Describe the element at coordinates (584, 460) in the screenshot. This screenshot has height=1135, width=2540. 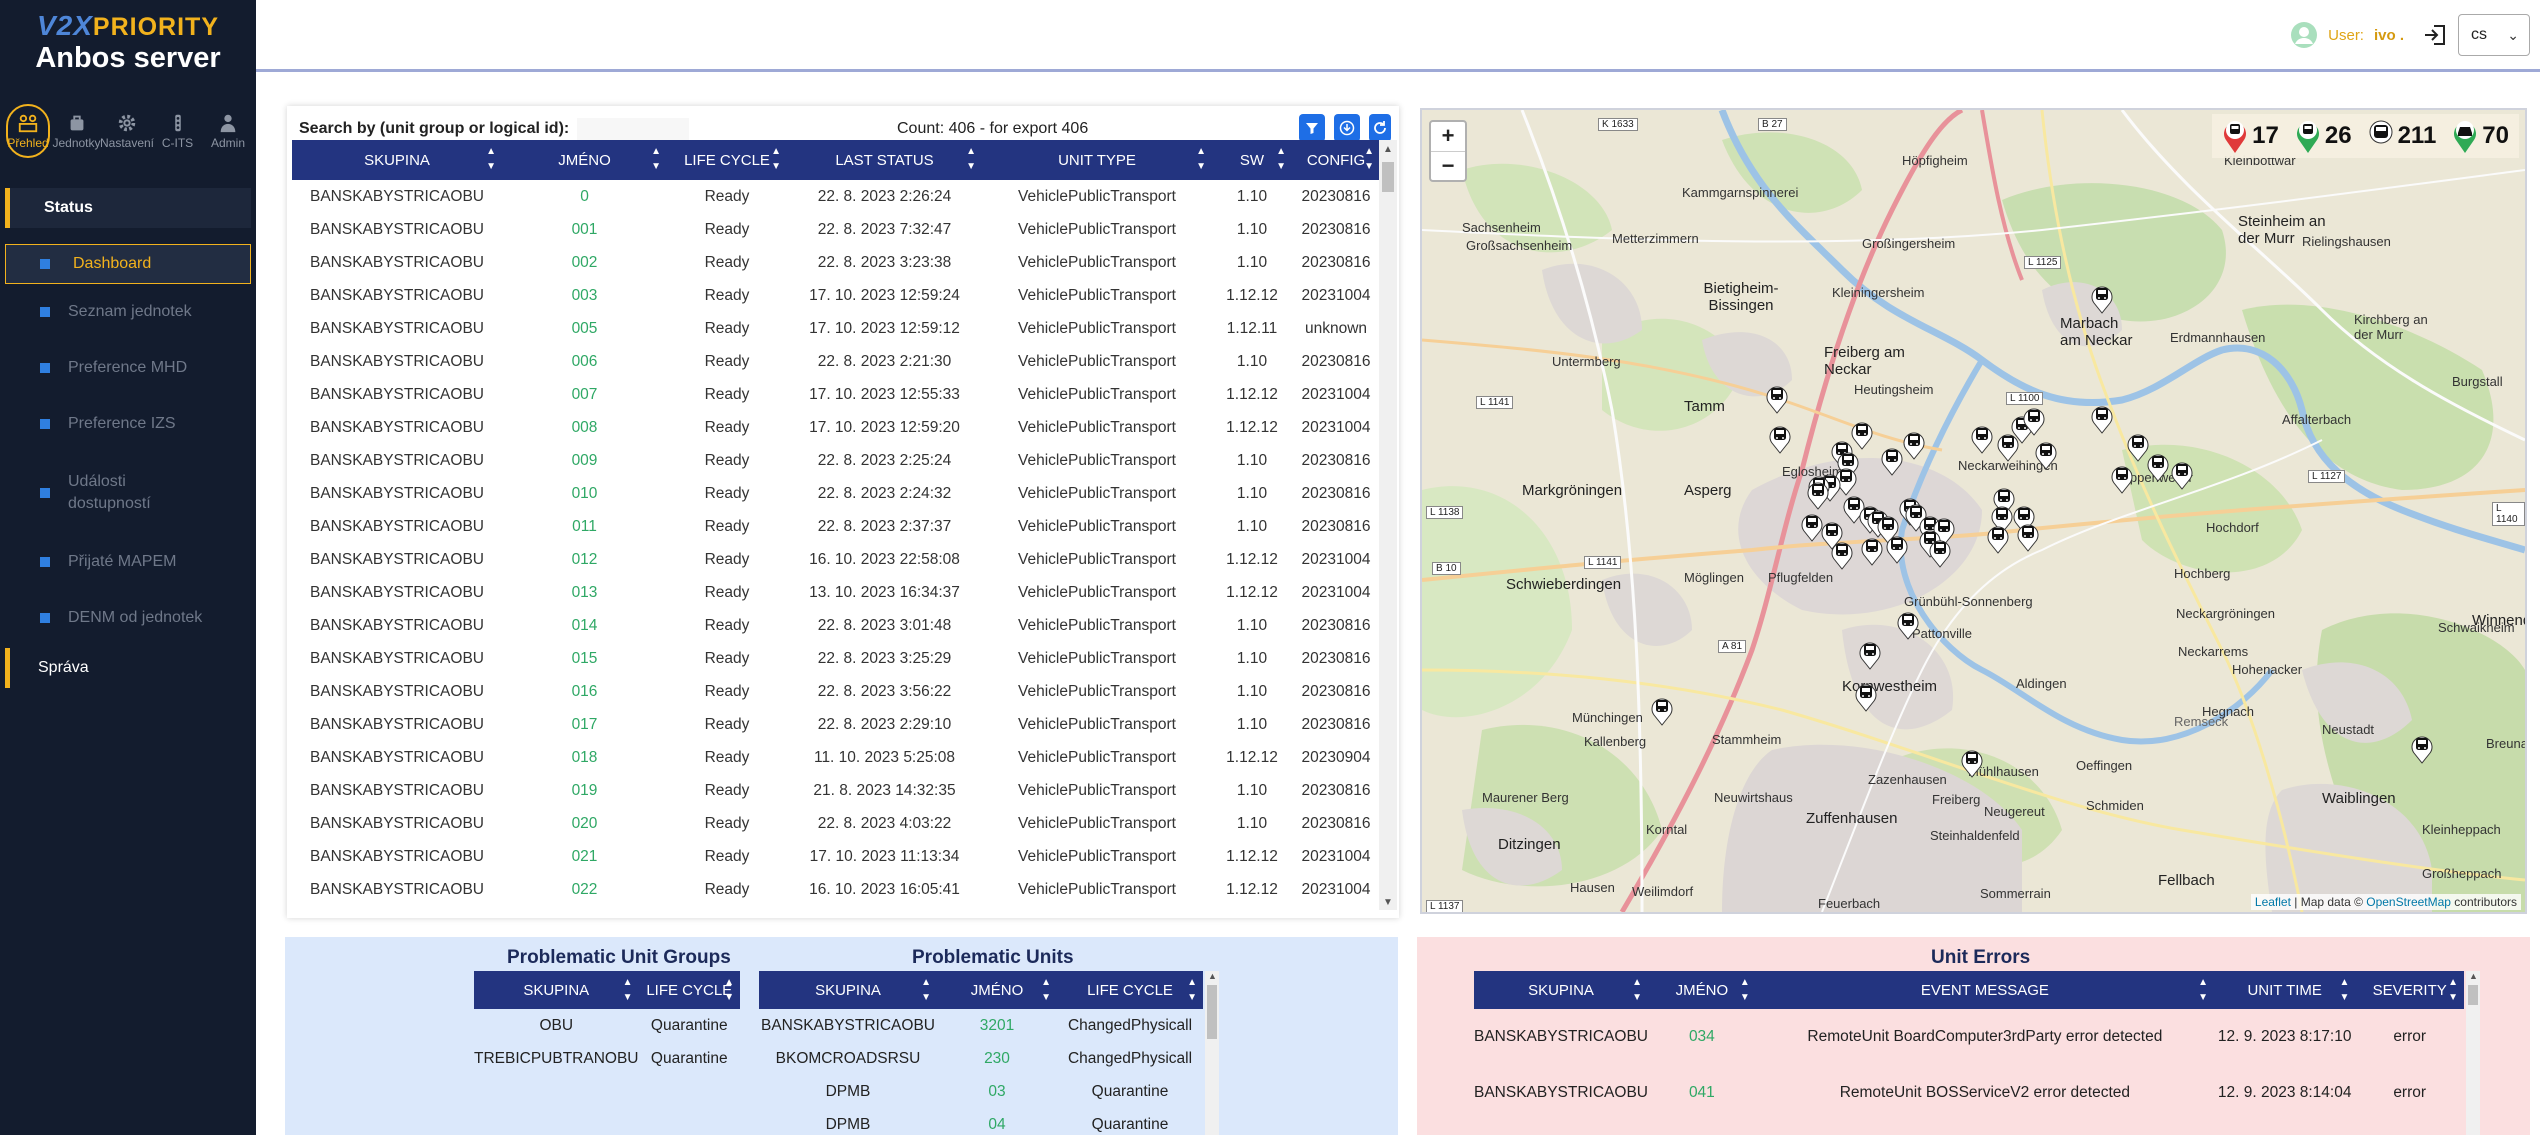
I see `table-cell: 009` at that location.